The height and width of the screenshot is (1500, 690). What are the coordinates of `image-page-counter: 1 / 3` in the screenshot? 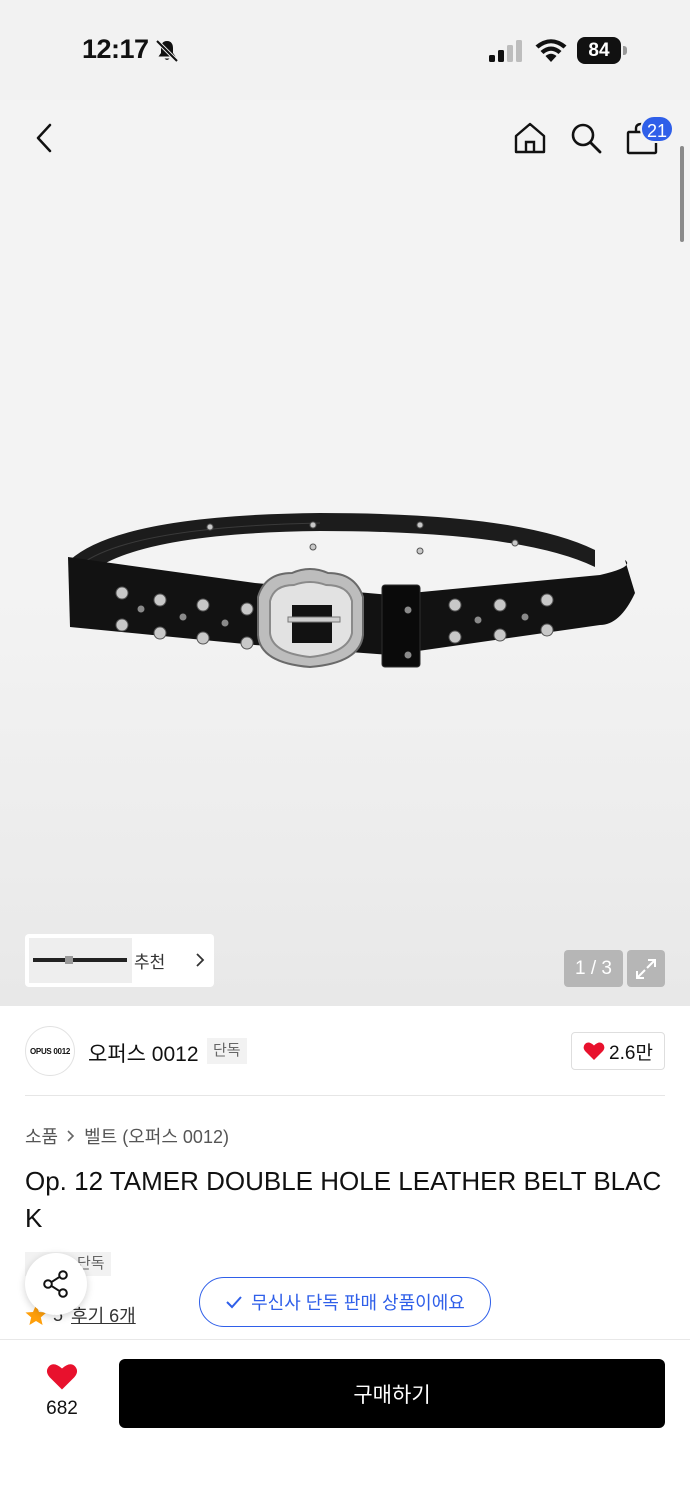 It's located at (593, 968).